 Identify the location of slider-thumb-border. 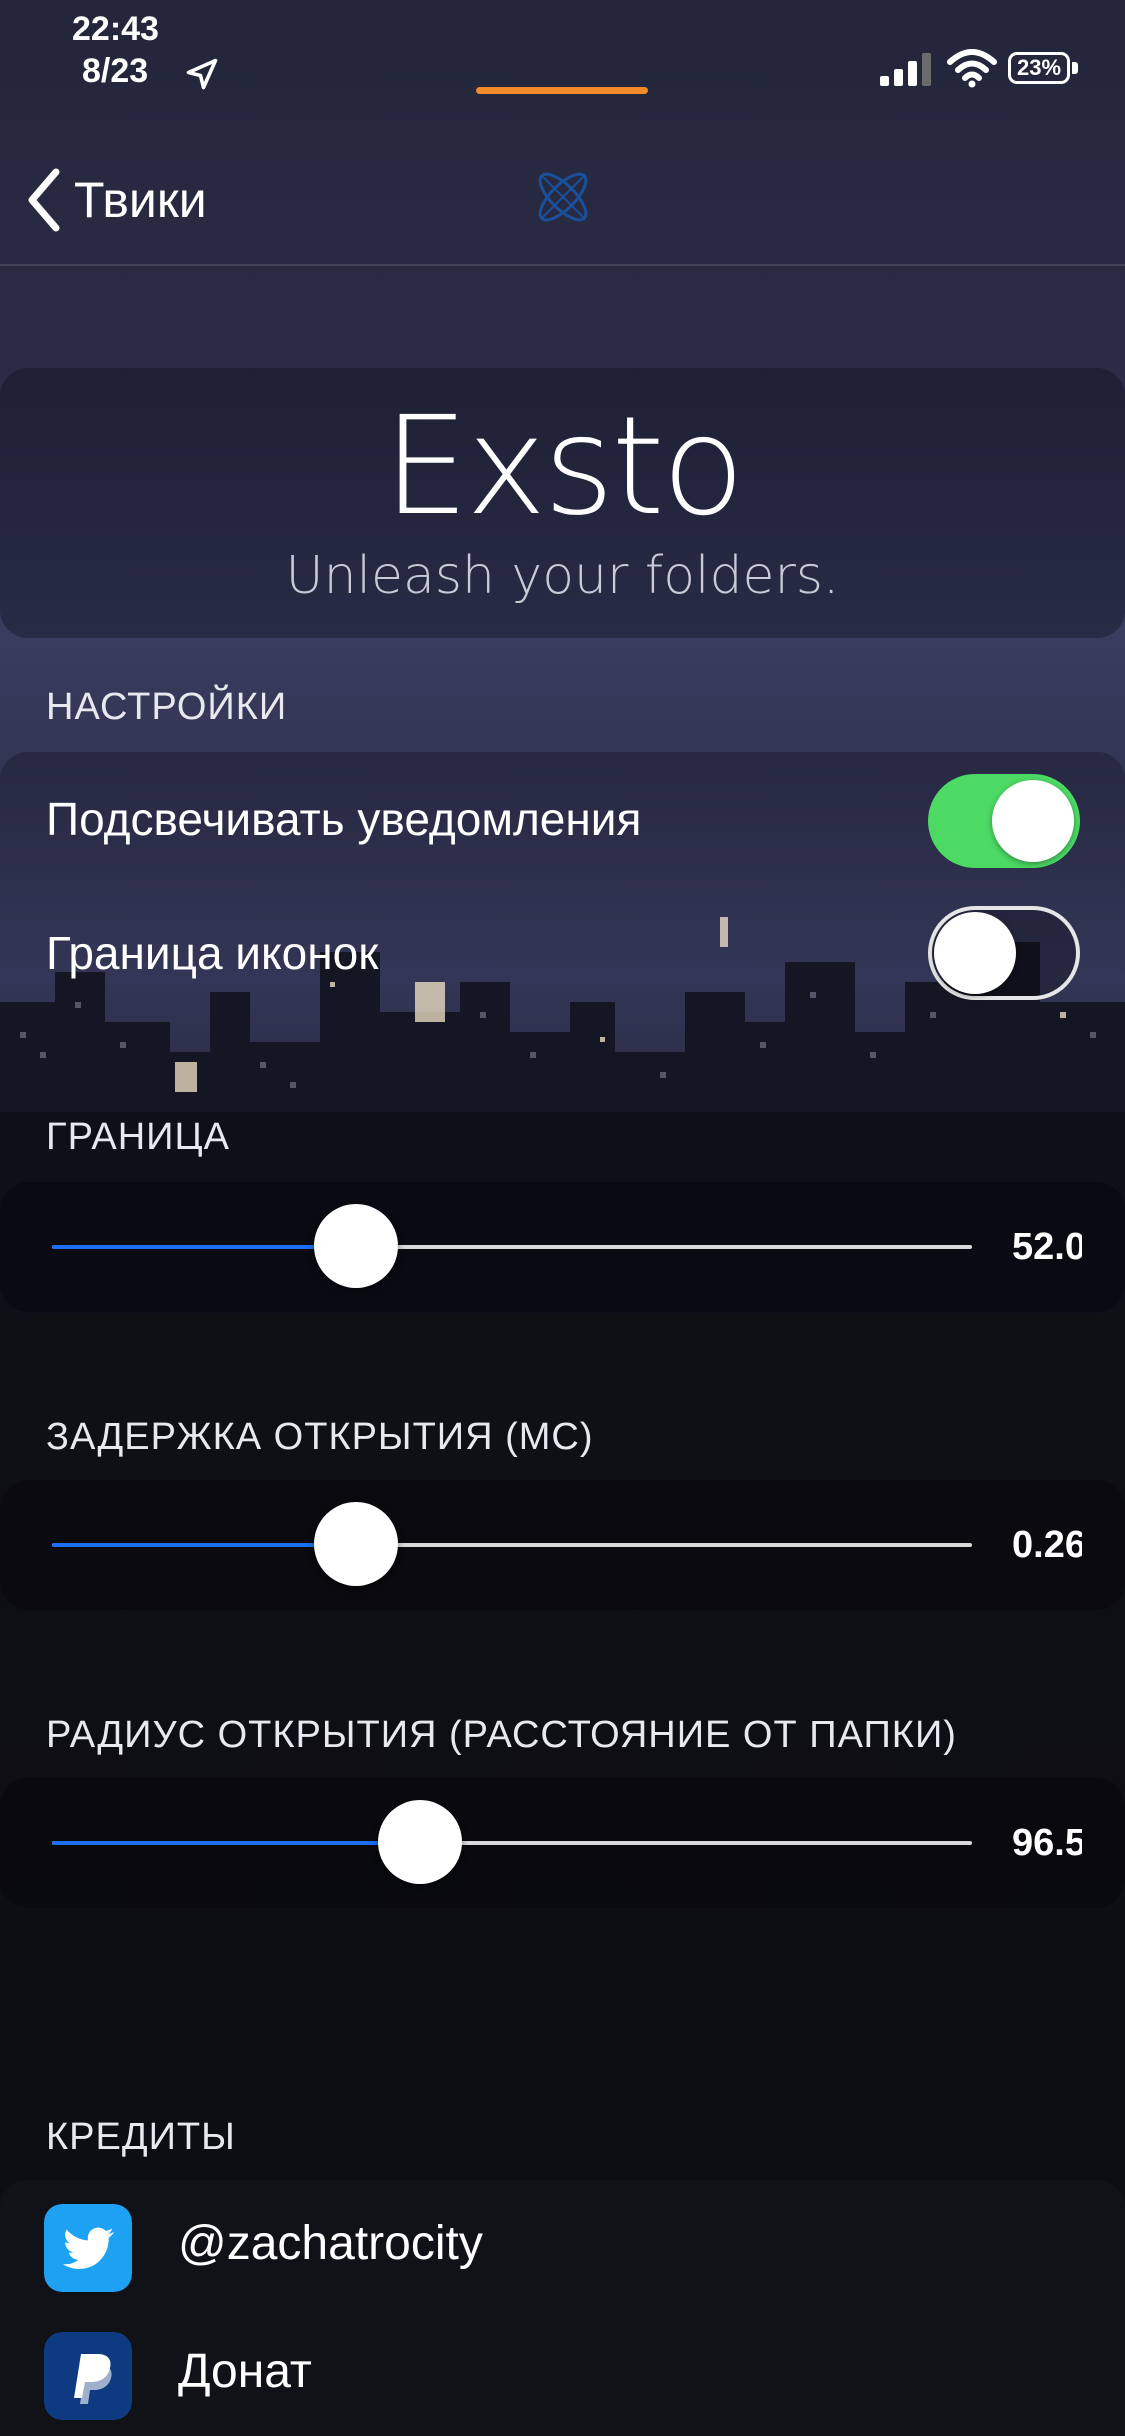
(356, 1246).